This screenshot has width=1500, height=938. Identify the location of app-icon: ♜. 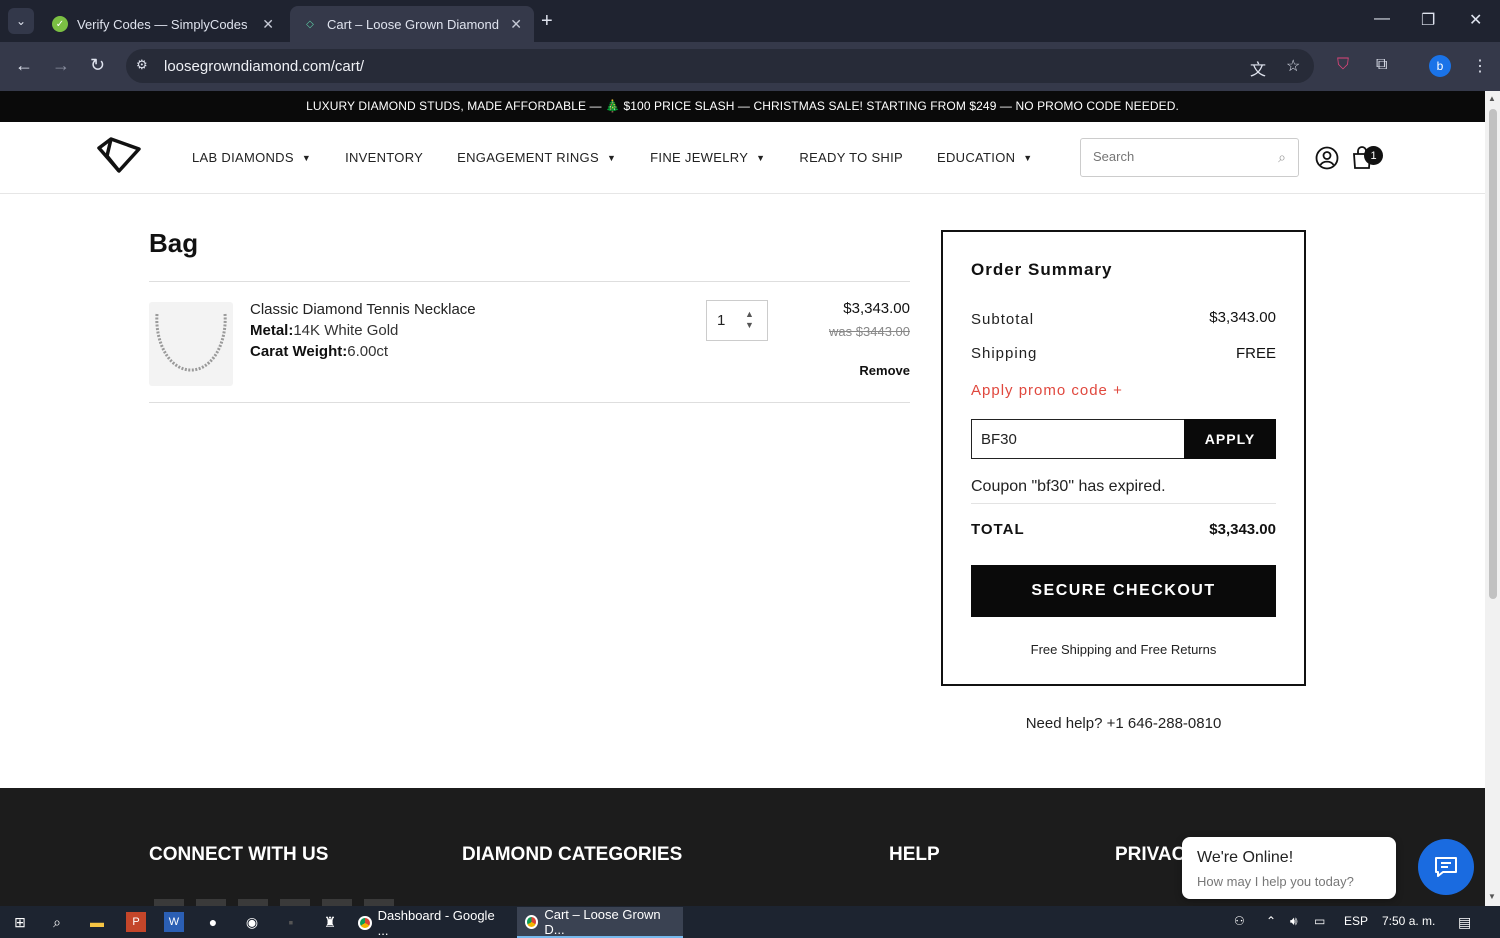
(330, 922).